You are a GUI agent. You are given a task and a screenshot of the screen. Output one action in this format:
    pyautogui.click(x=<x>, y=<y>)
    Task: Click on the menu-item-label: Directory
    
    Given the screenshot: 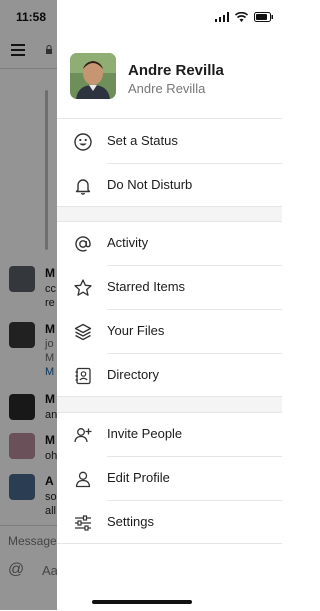 What is the action you would take?
    pyautogui.click(x=133, y=374)
    